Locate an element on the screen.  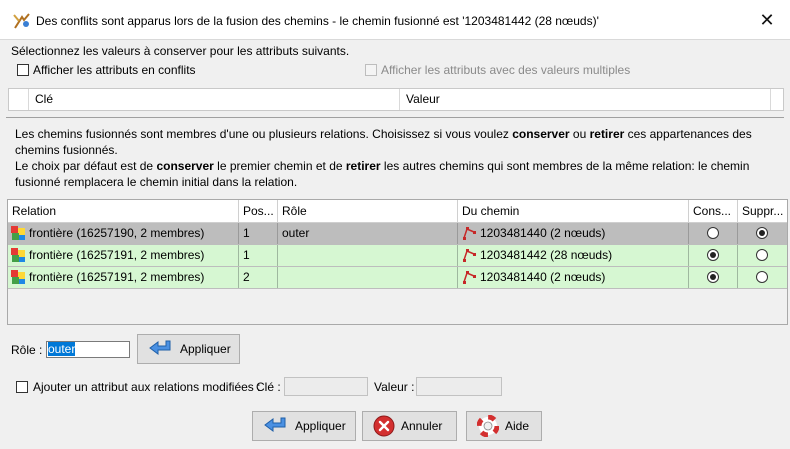
help-button: Aide is located at coordinates (504, 426).